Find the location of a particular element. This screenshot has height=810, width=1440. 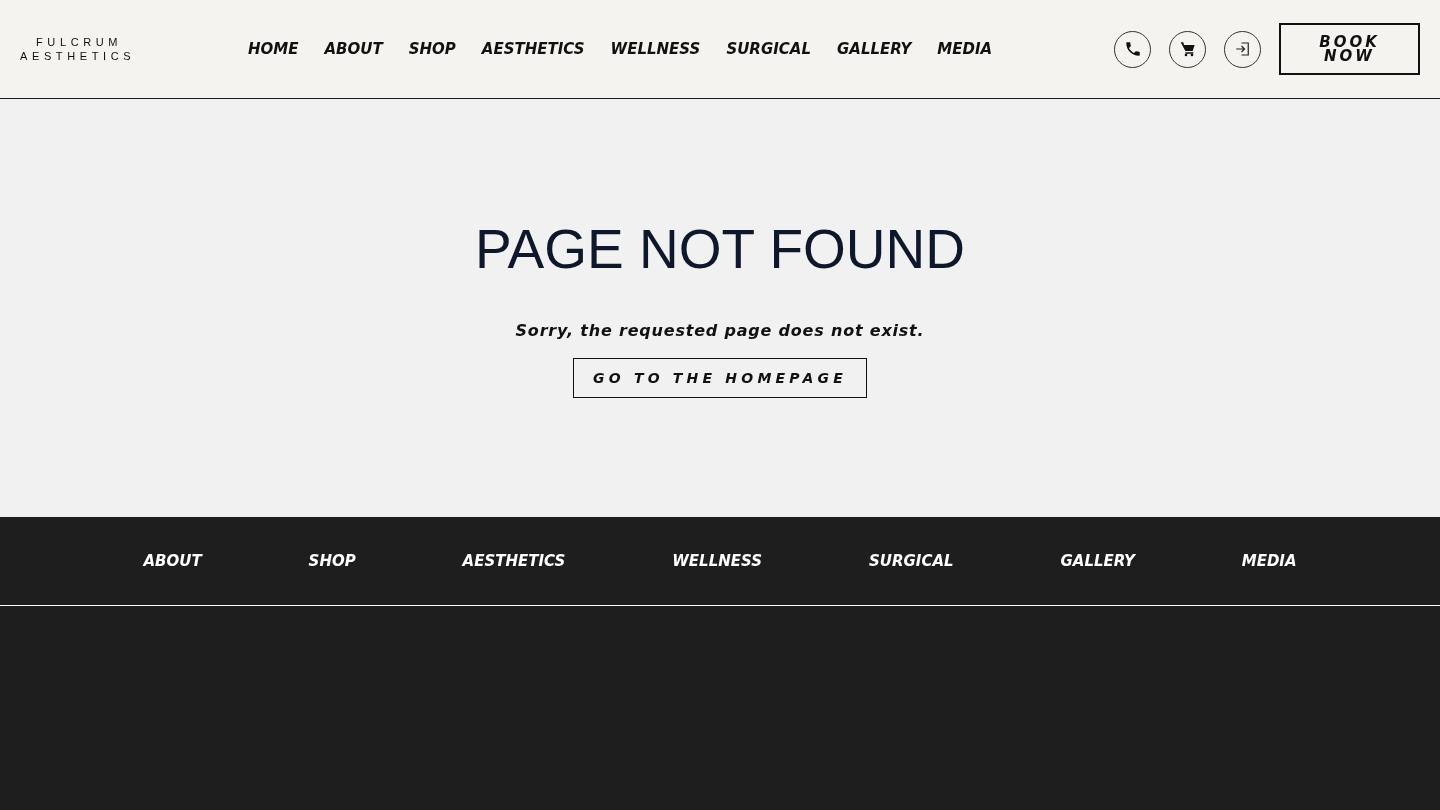

logo-text: FULCRUM is located at coordinates (79, 42).